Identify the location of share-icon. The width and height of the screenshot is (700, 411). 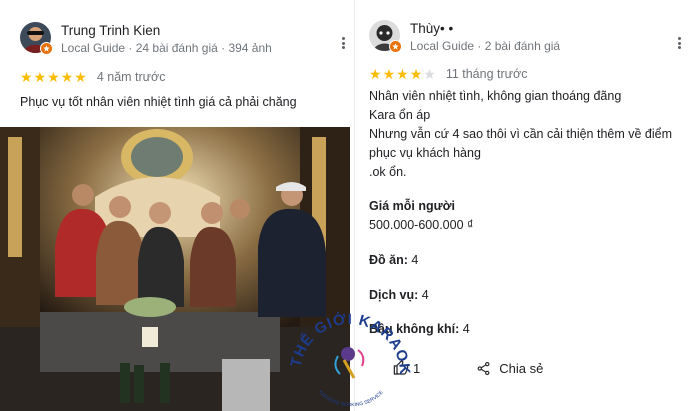
(483, 368).